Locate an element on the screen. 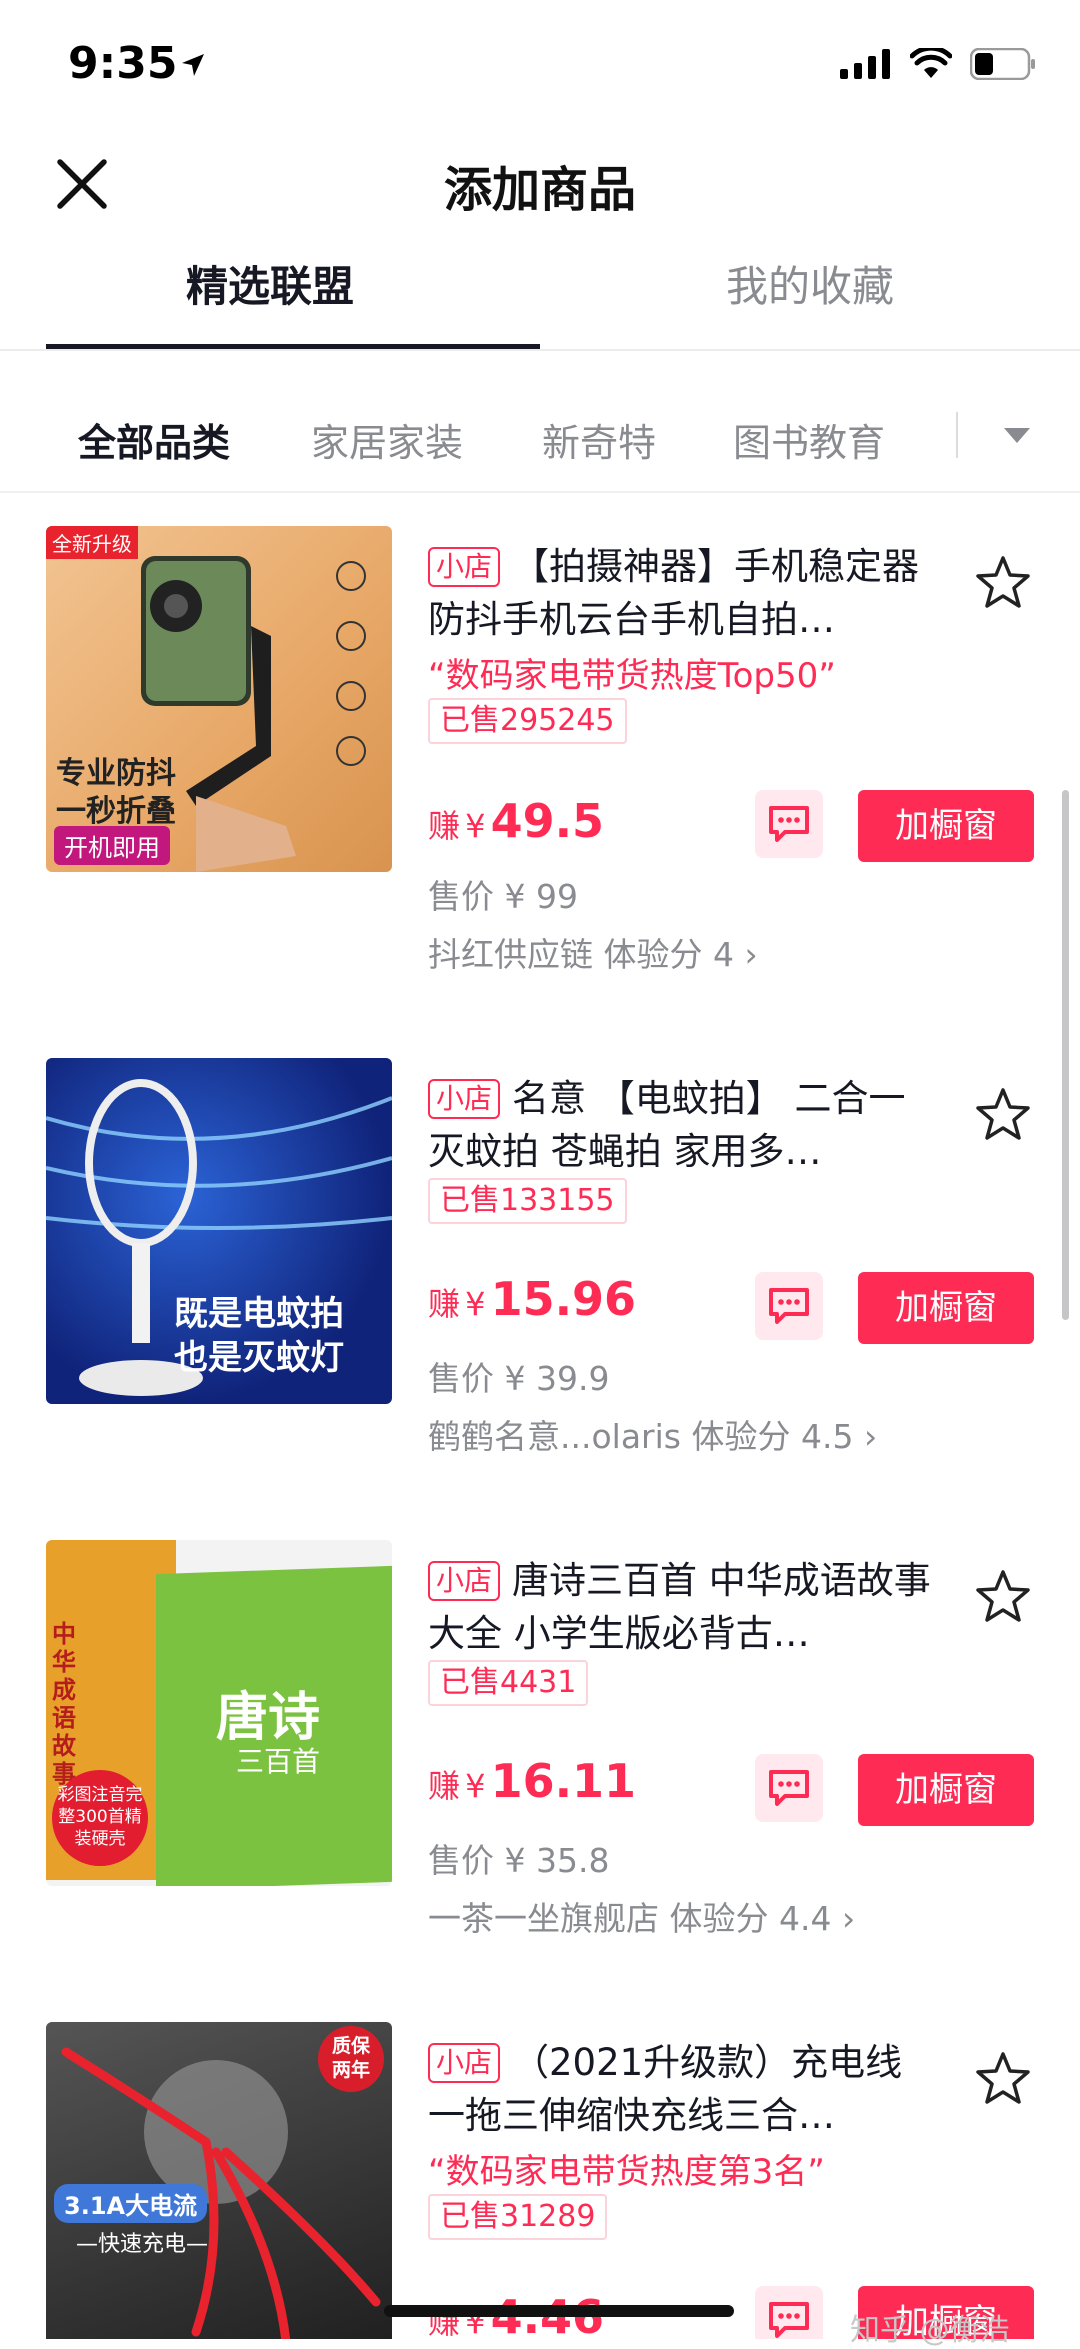  product-image: 既是电蚊拍 也是灭蚊灯 is located at coordinates (219, 1231).